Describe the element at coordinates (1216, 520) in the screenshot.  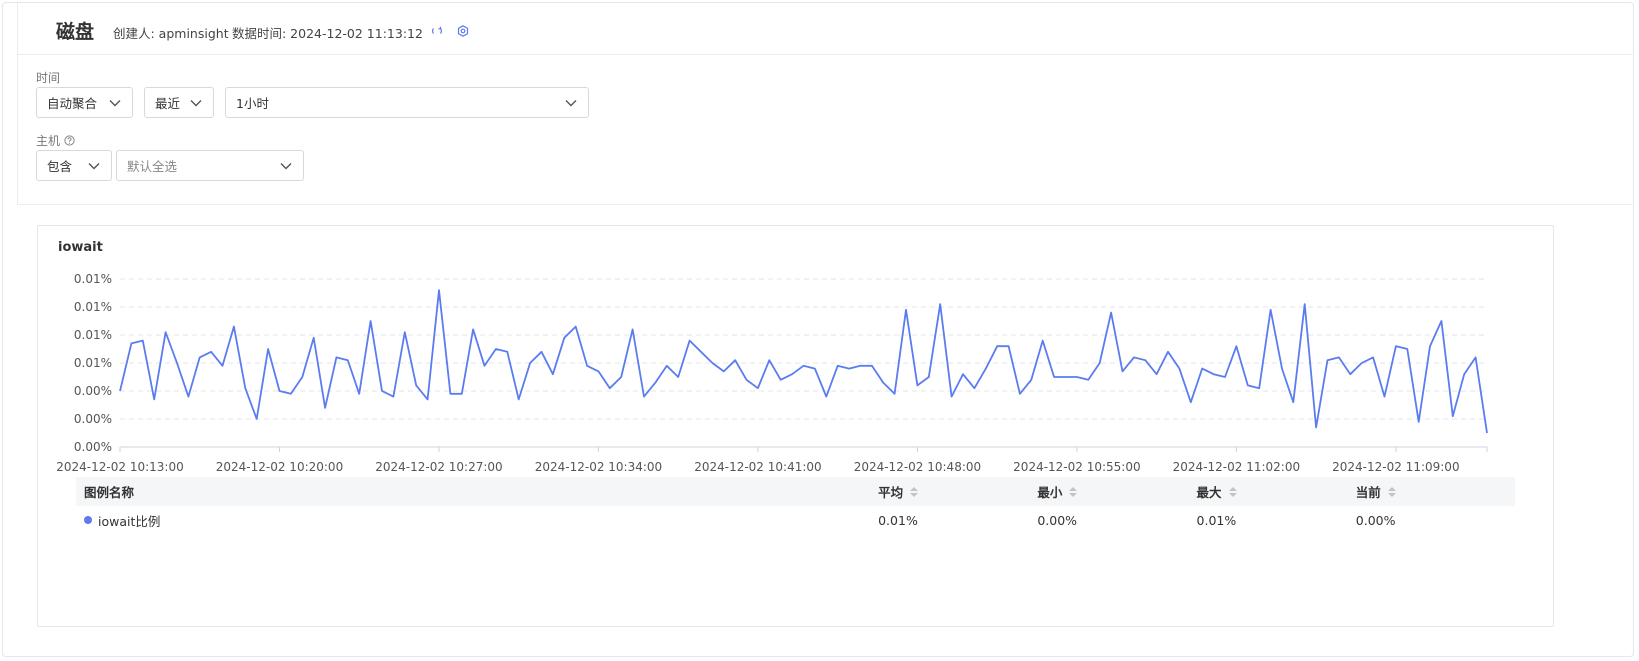
I see `max-value: 0.01%` at that location.